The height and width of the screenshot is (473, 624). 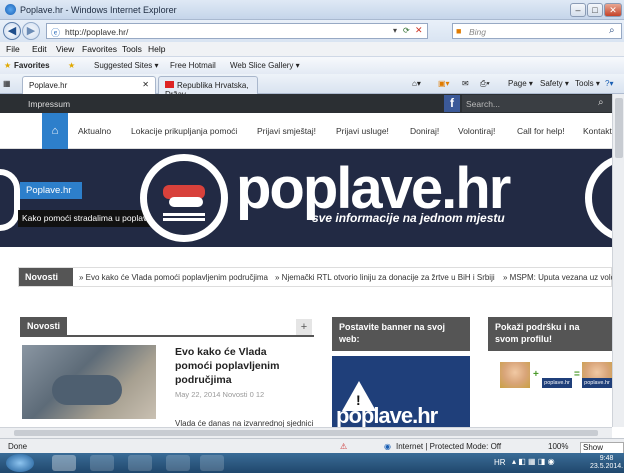 What do you see at coordinates (32, 65) in the screenshot?
I see `favorites-button: Favorites` at bounding box center [32, 65].